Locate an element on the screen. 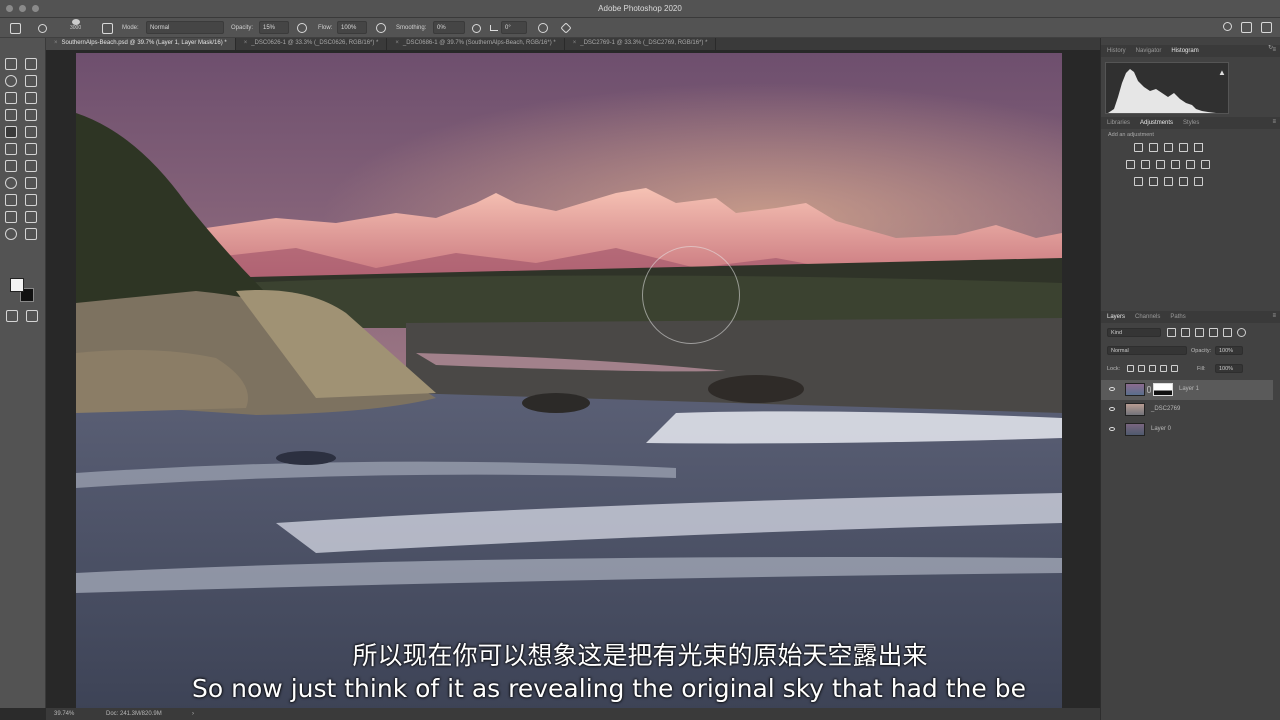  filter-smart-object-icon is located at coordinates (1227, 332).